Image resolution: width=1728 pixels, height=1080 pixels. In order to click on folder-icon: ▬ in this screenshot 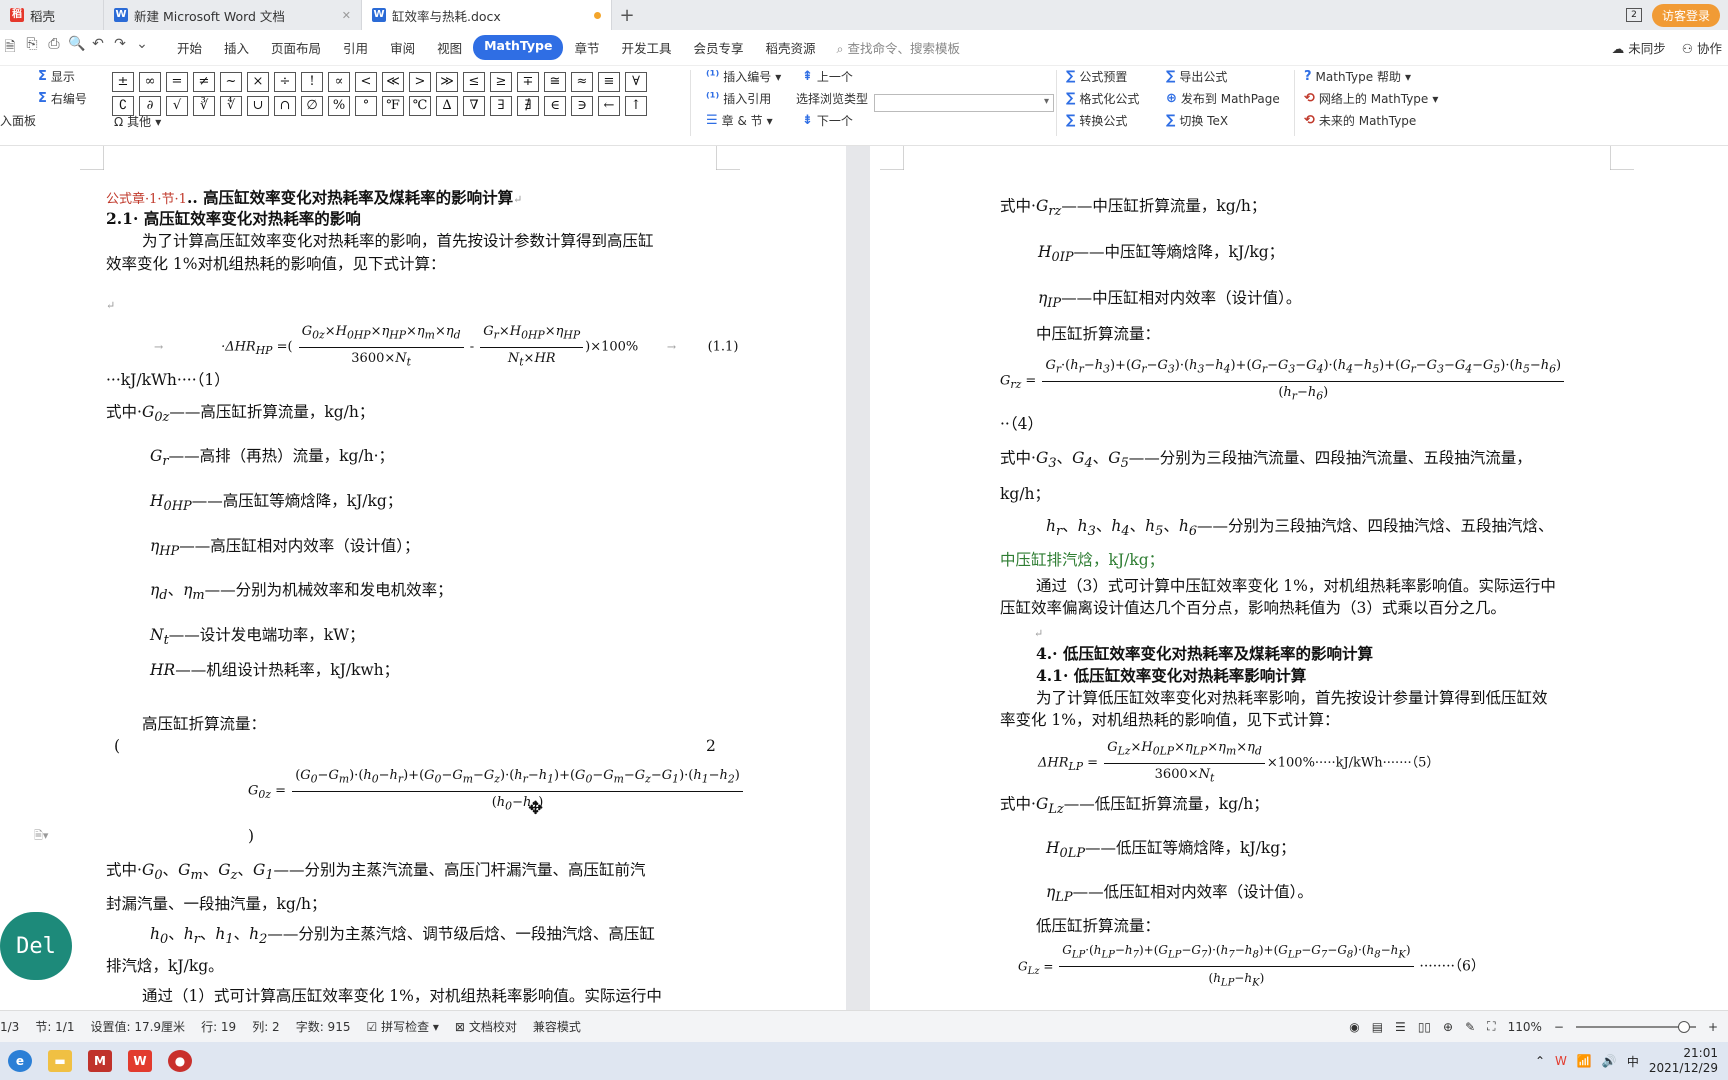, I will do `click(60, 1061)`.